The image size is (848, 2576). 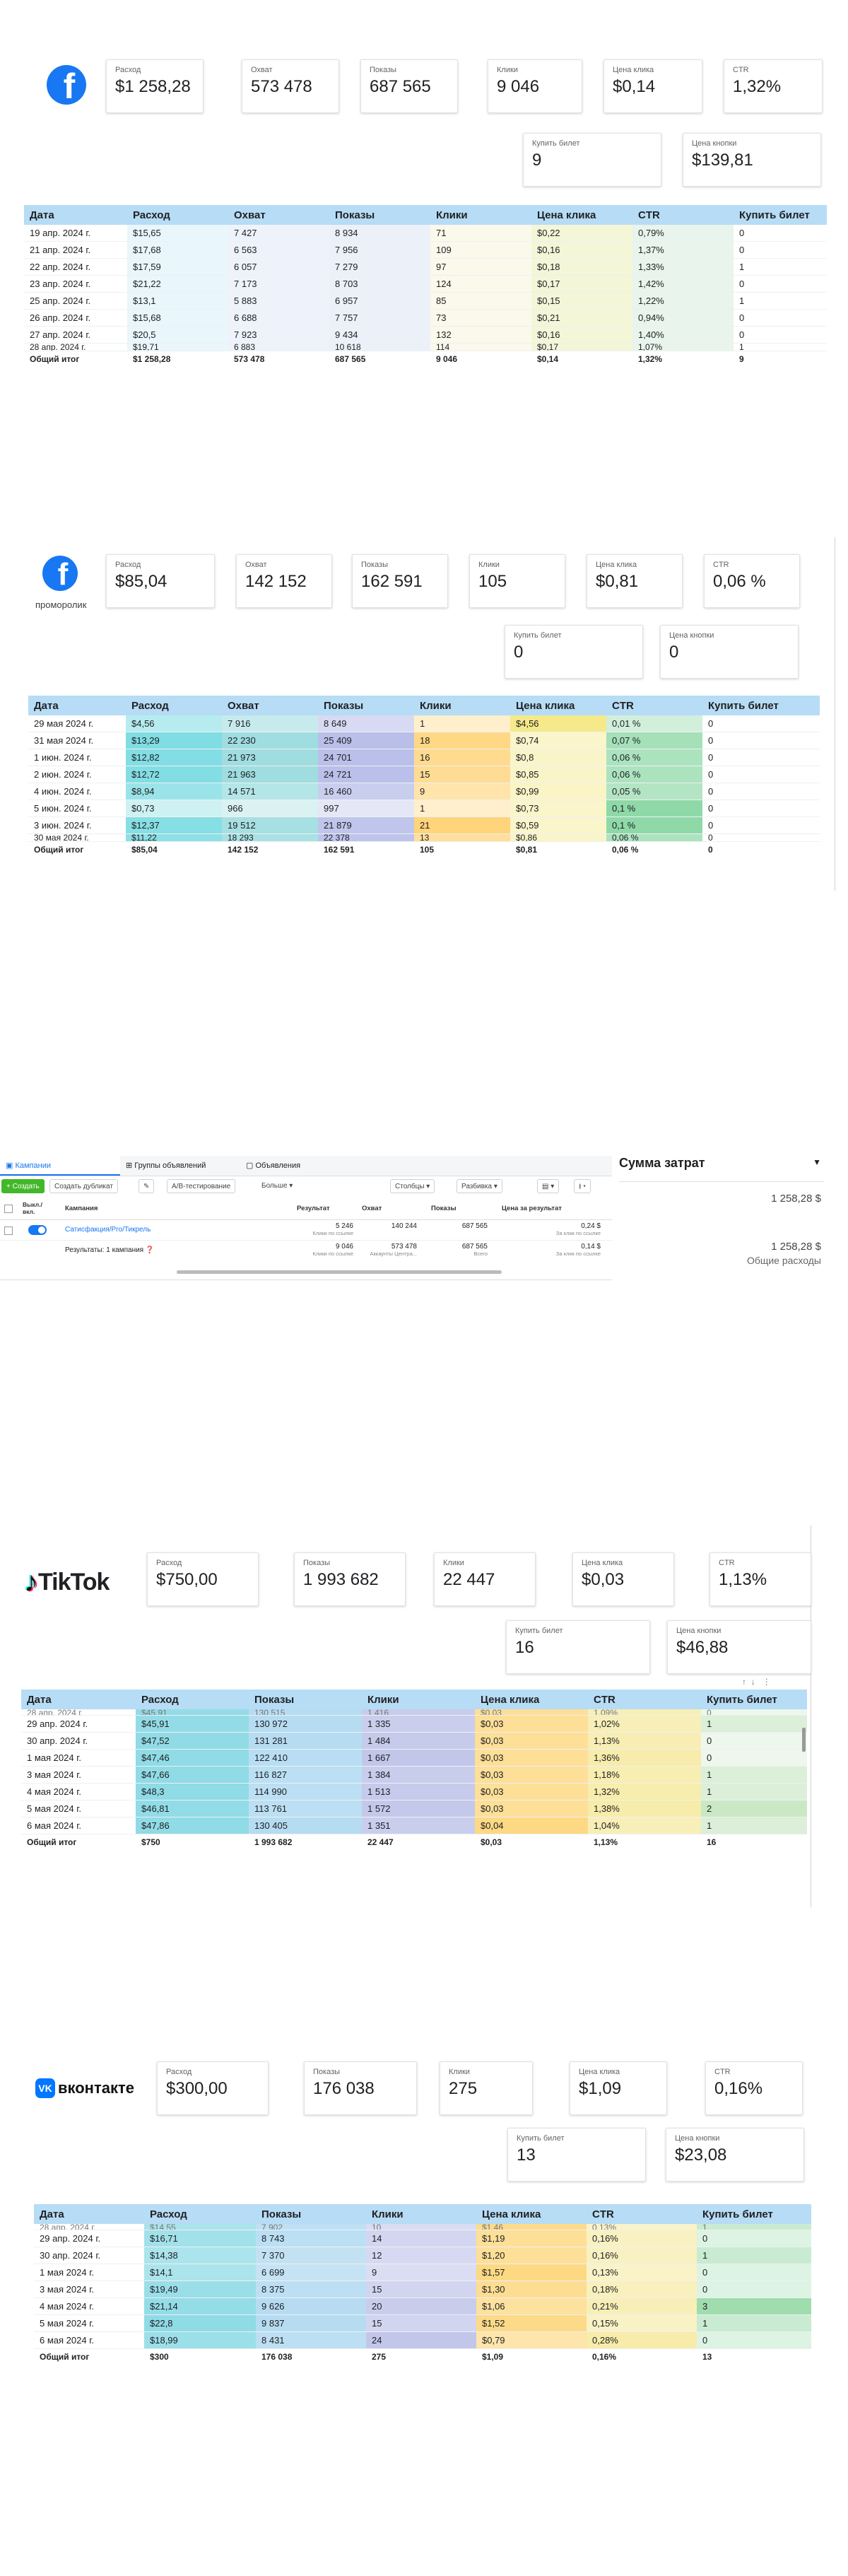 What do you see at coordinates (654, 825) in the screenshot?
I see `table-cell: 0,1 %` at bounding box center [654, 825].